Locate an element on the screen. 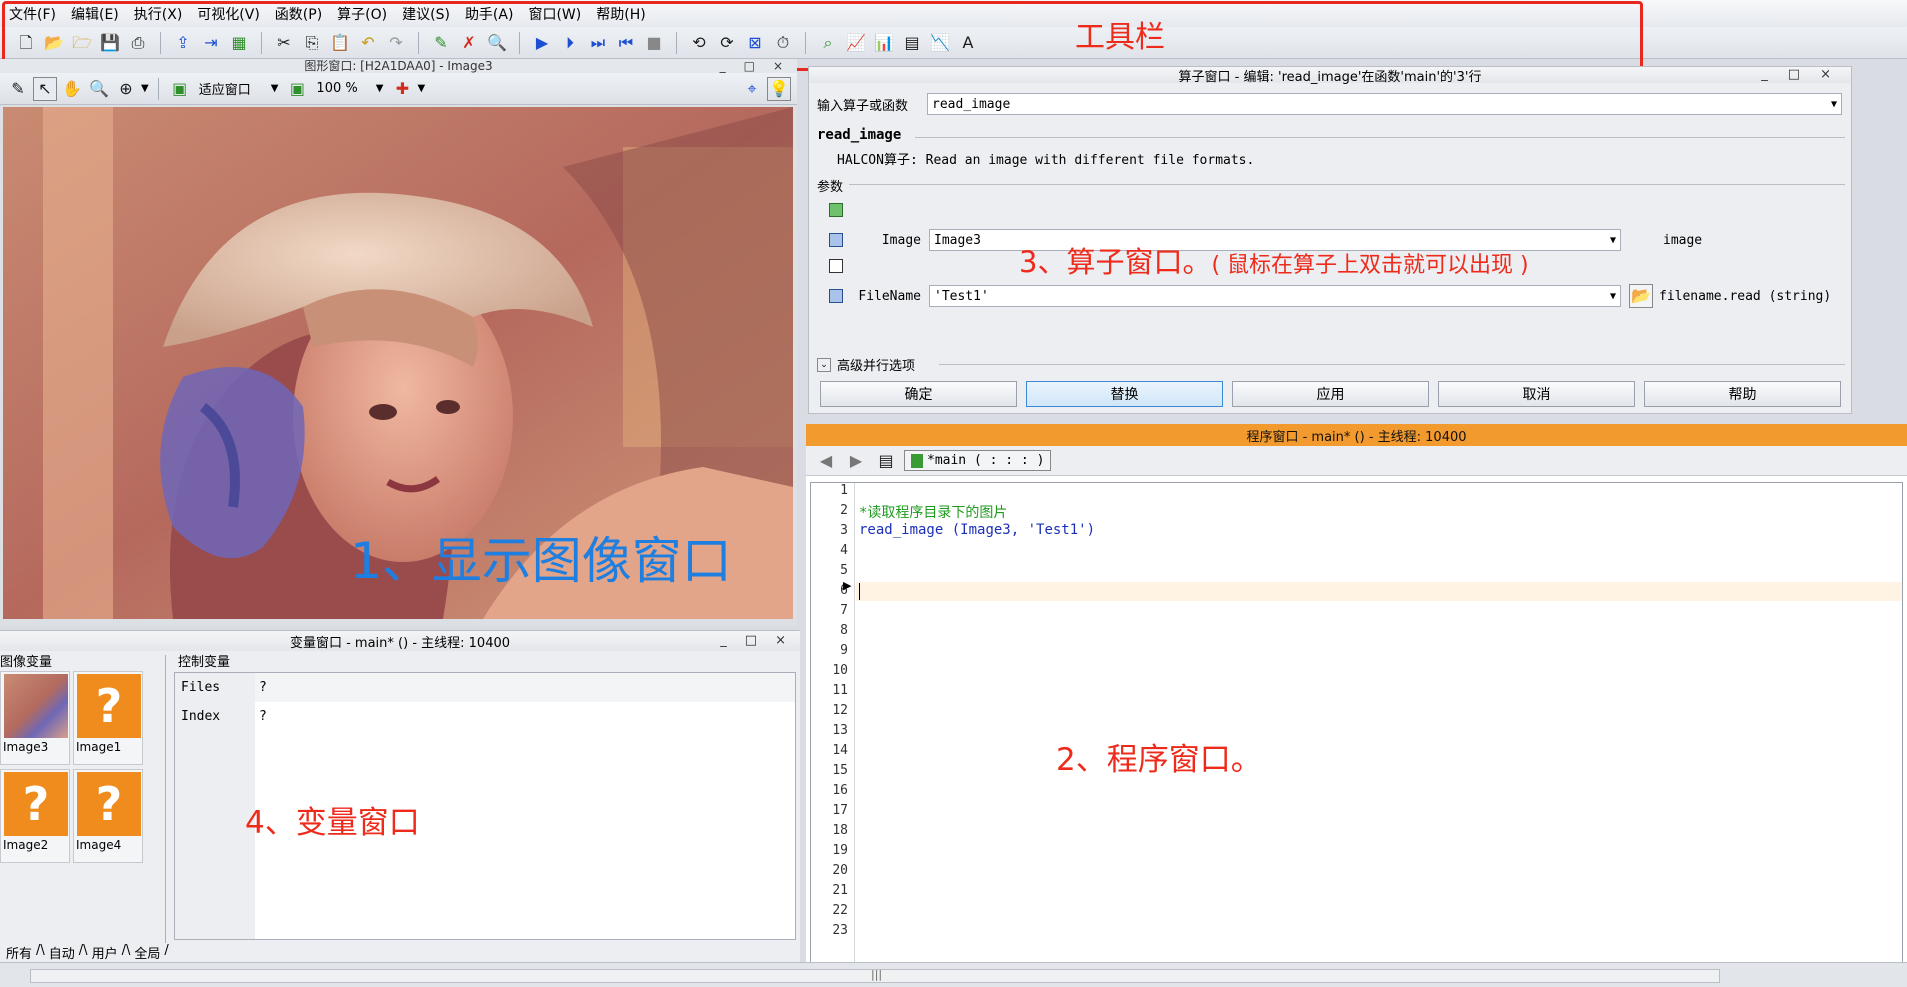  reset-program-icon: ⟲ is located at coordinates (699, 43).